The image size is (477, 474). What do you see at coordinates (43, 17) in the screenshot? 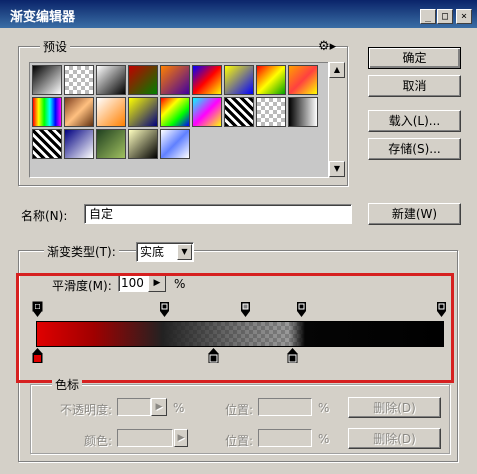
I see `window-title: 渐变编辑器` at bounding box center [43, 17].